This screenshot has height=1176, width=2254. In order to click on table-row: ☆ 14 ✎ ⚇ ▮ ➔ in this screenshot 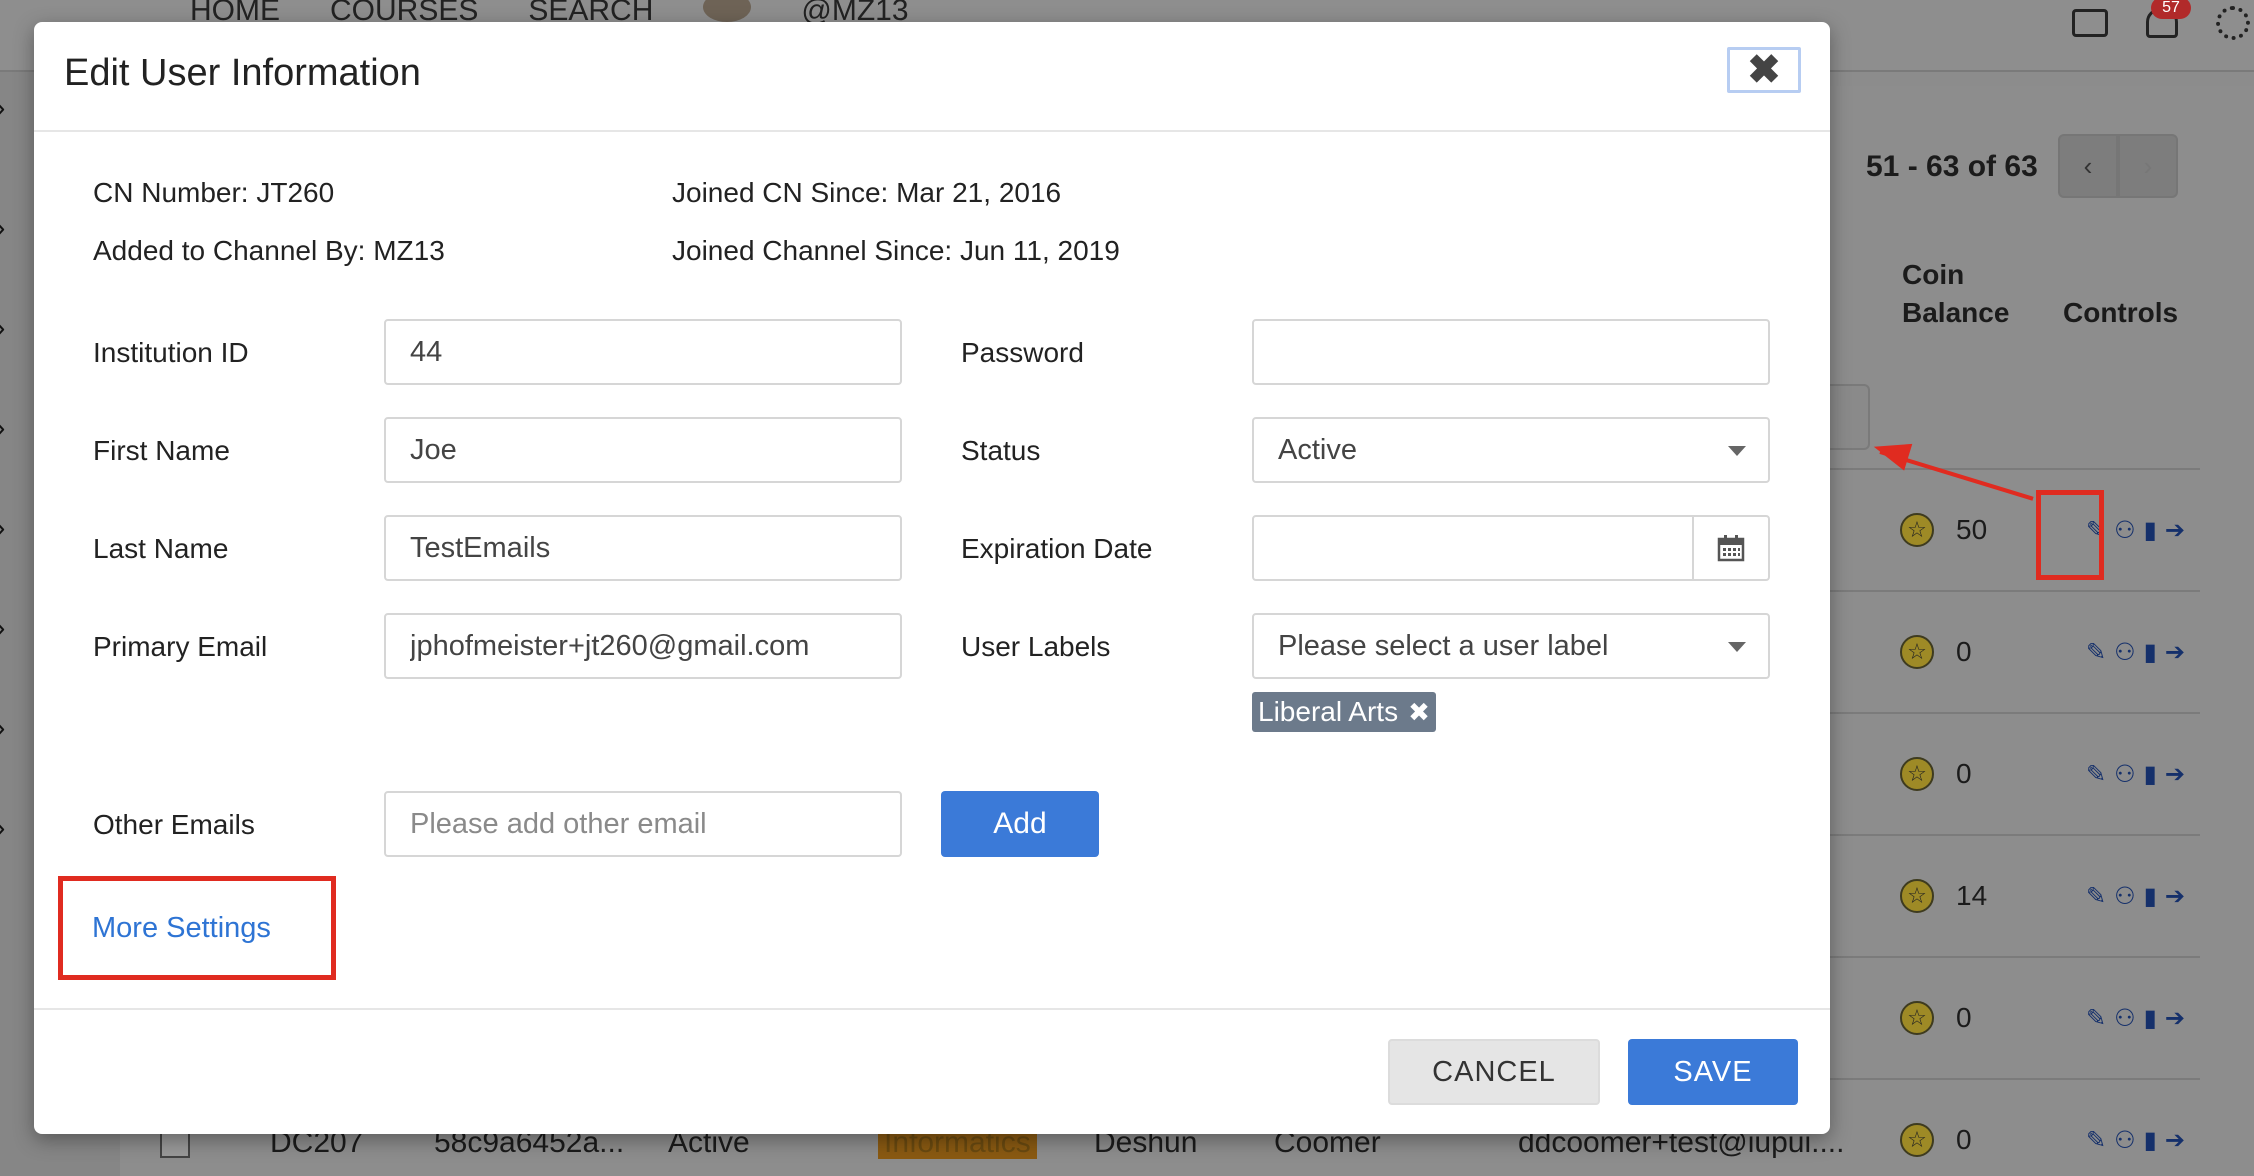, I will do `click(2042, 896)`.